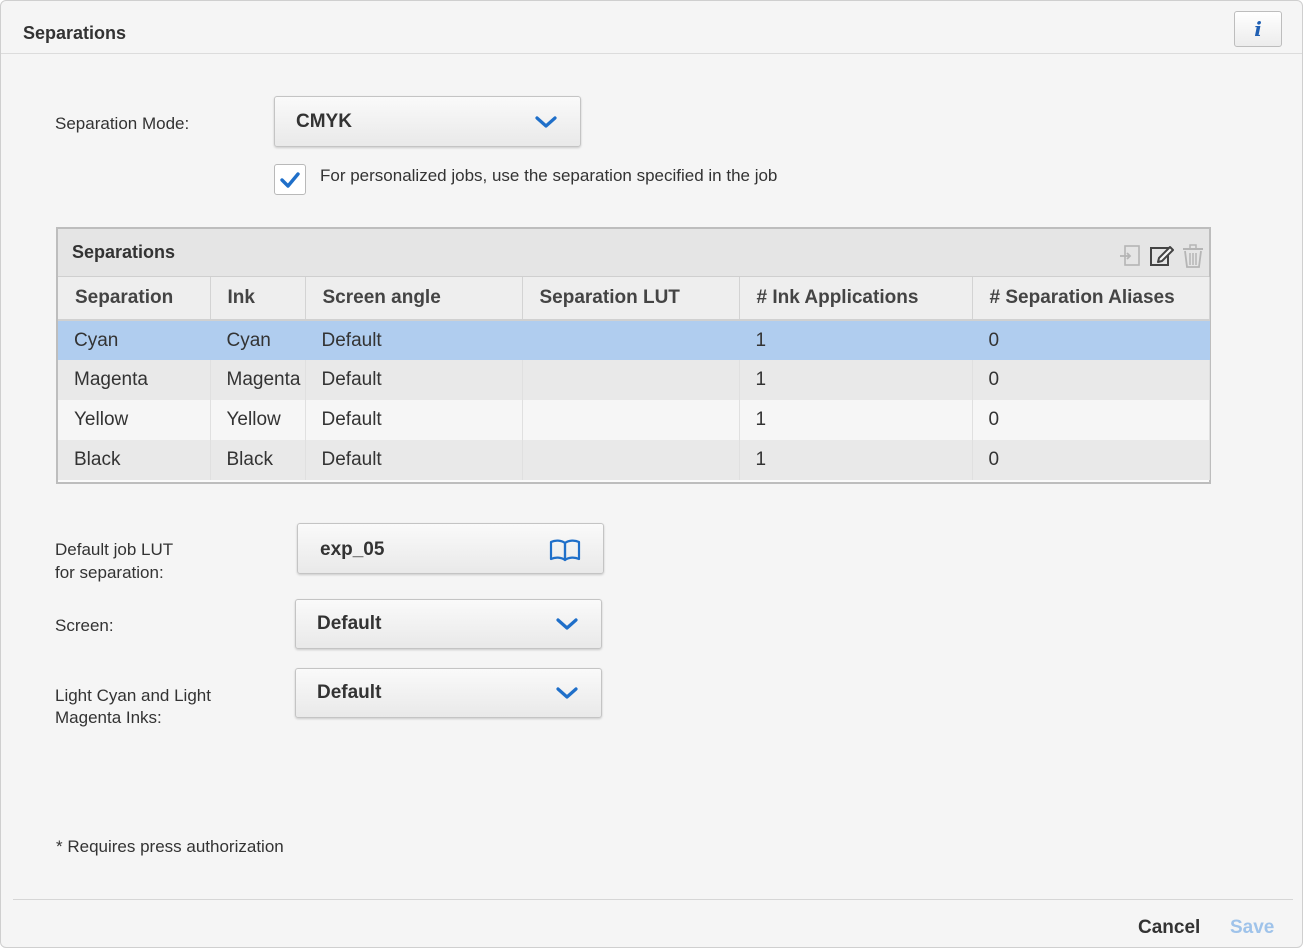  I want to click on save-button: Save, so click(1252, 928).